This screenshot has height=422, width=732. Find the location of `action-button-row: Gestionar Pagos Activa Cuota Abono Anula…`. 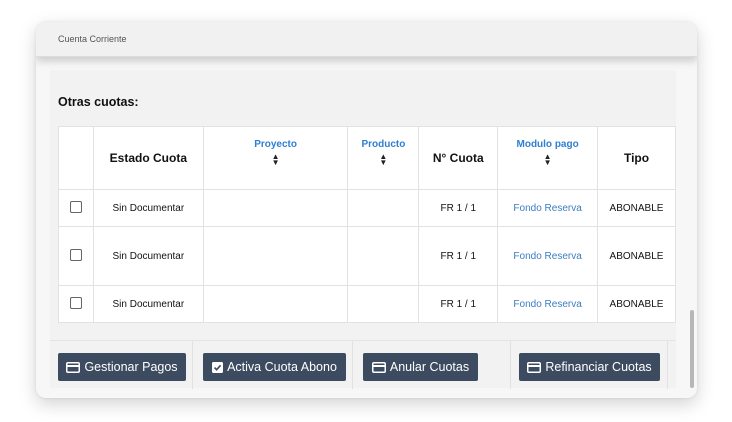

action-button-row: Gestionar Pagos Activa Cuota Abono Anula… is located at coordinates (363, 364).